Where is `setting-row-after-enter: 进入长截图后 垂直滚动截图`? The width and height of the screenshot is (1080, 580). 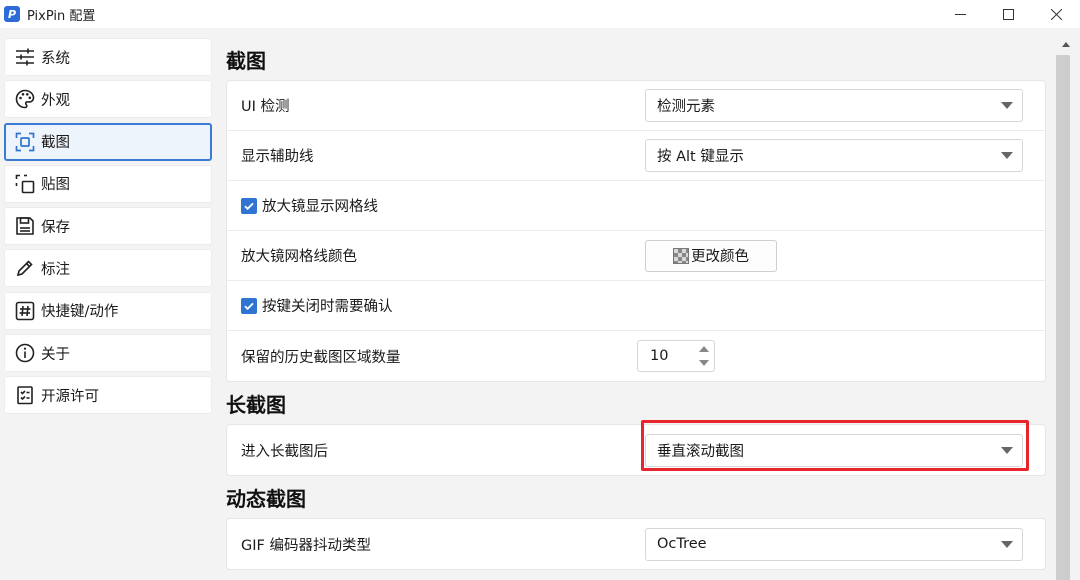
setting-row-after-enter: 进入长截图后 垂直滚动截图 is located at coordinates (636, 447).